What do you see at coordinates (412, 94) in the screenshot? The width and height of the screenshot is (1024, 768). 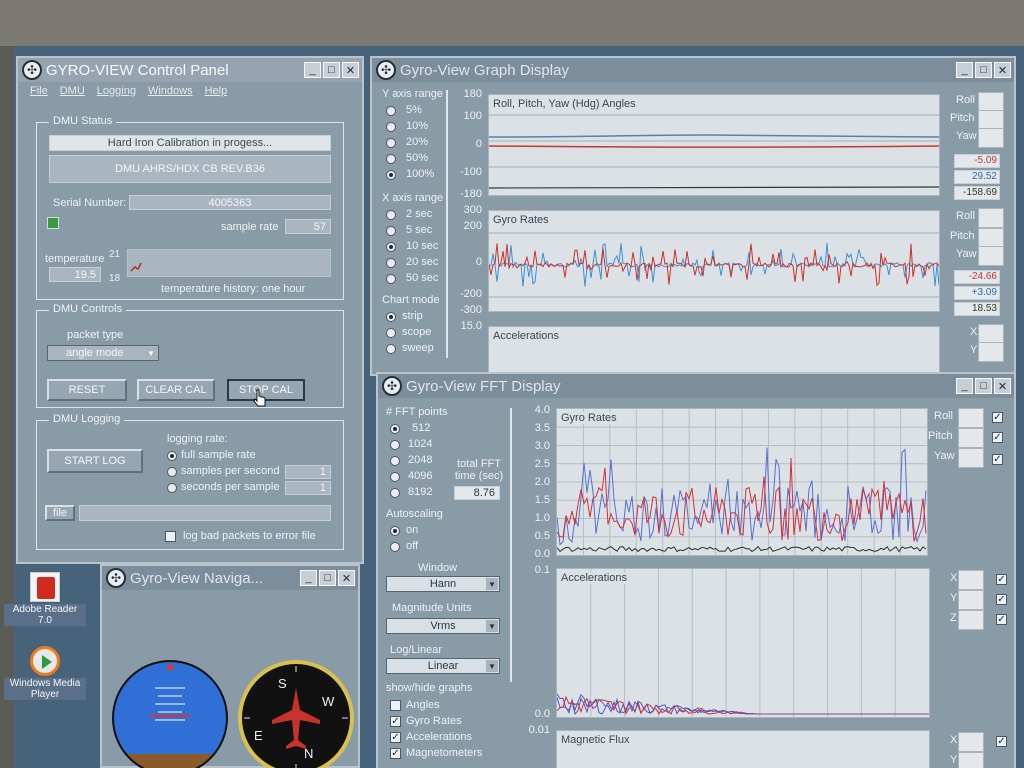 I see `y-axis-range-label: Y axis range` at bounding box center [412, 94].